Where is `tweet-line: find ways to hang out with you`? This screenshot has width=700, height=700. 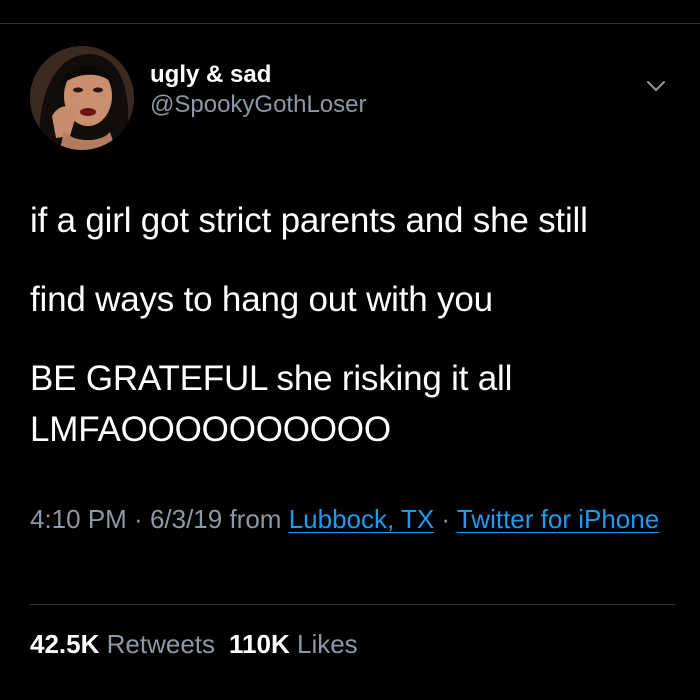
tweet-line: find ways to hang out with you is located at coordinates (261, 299).